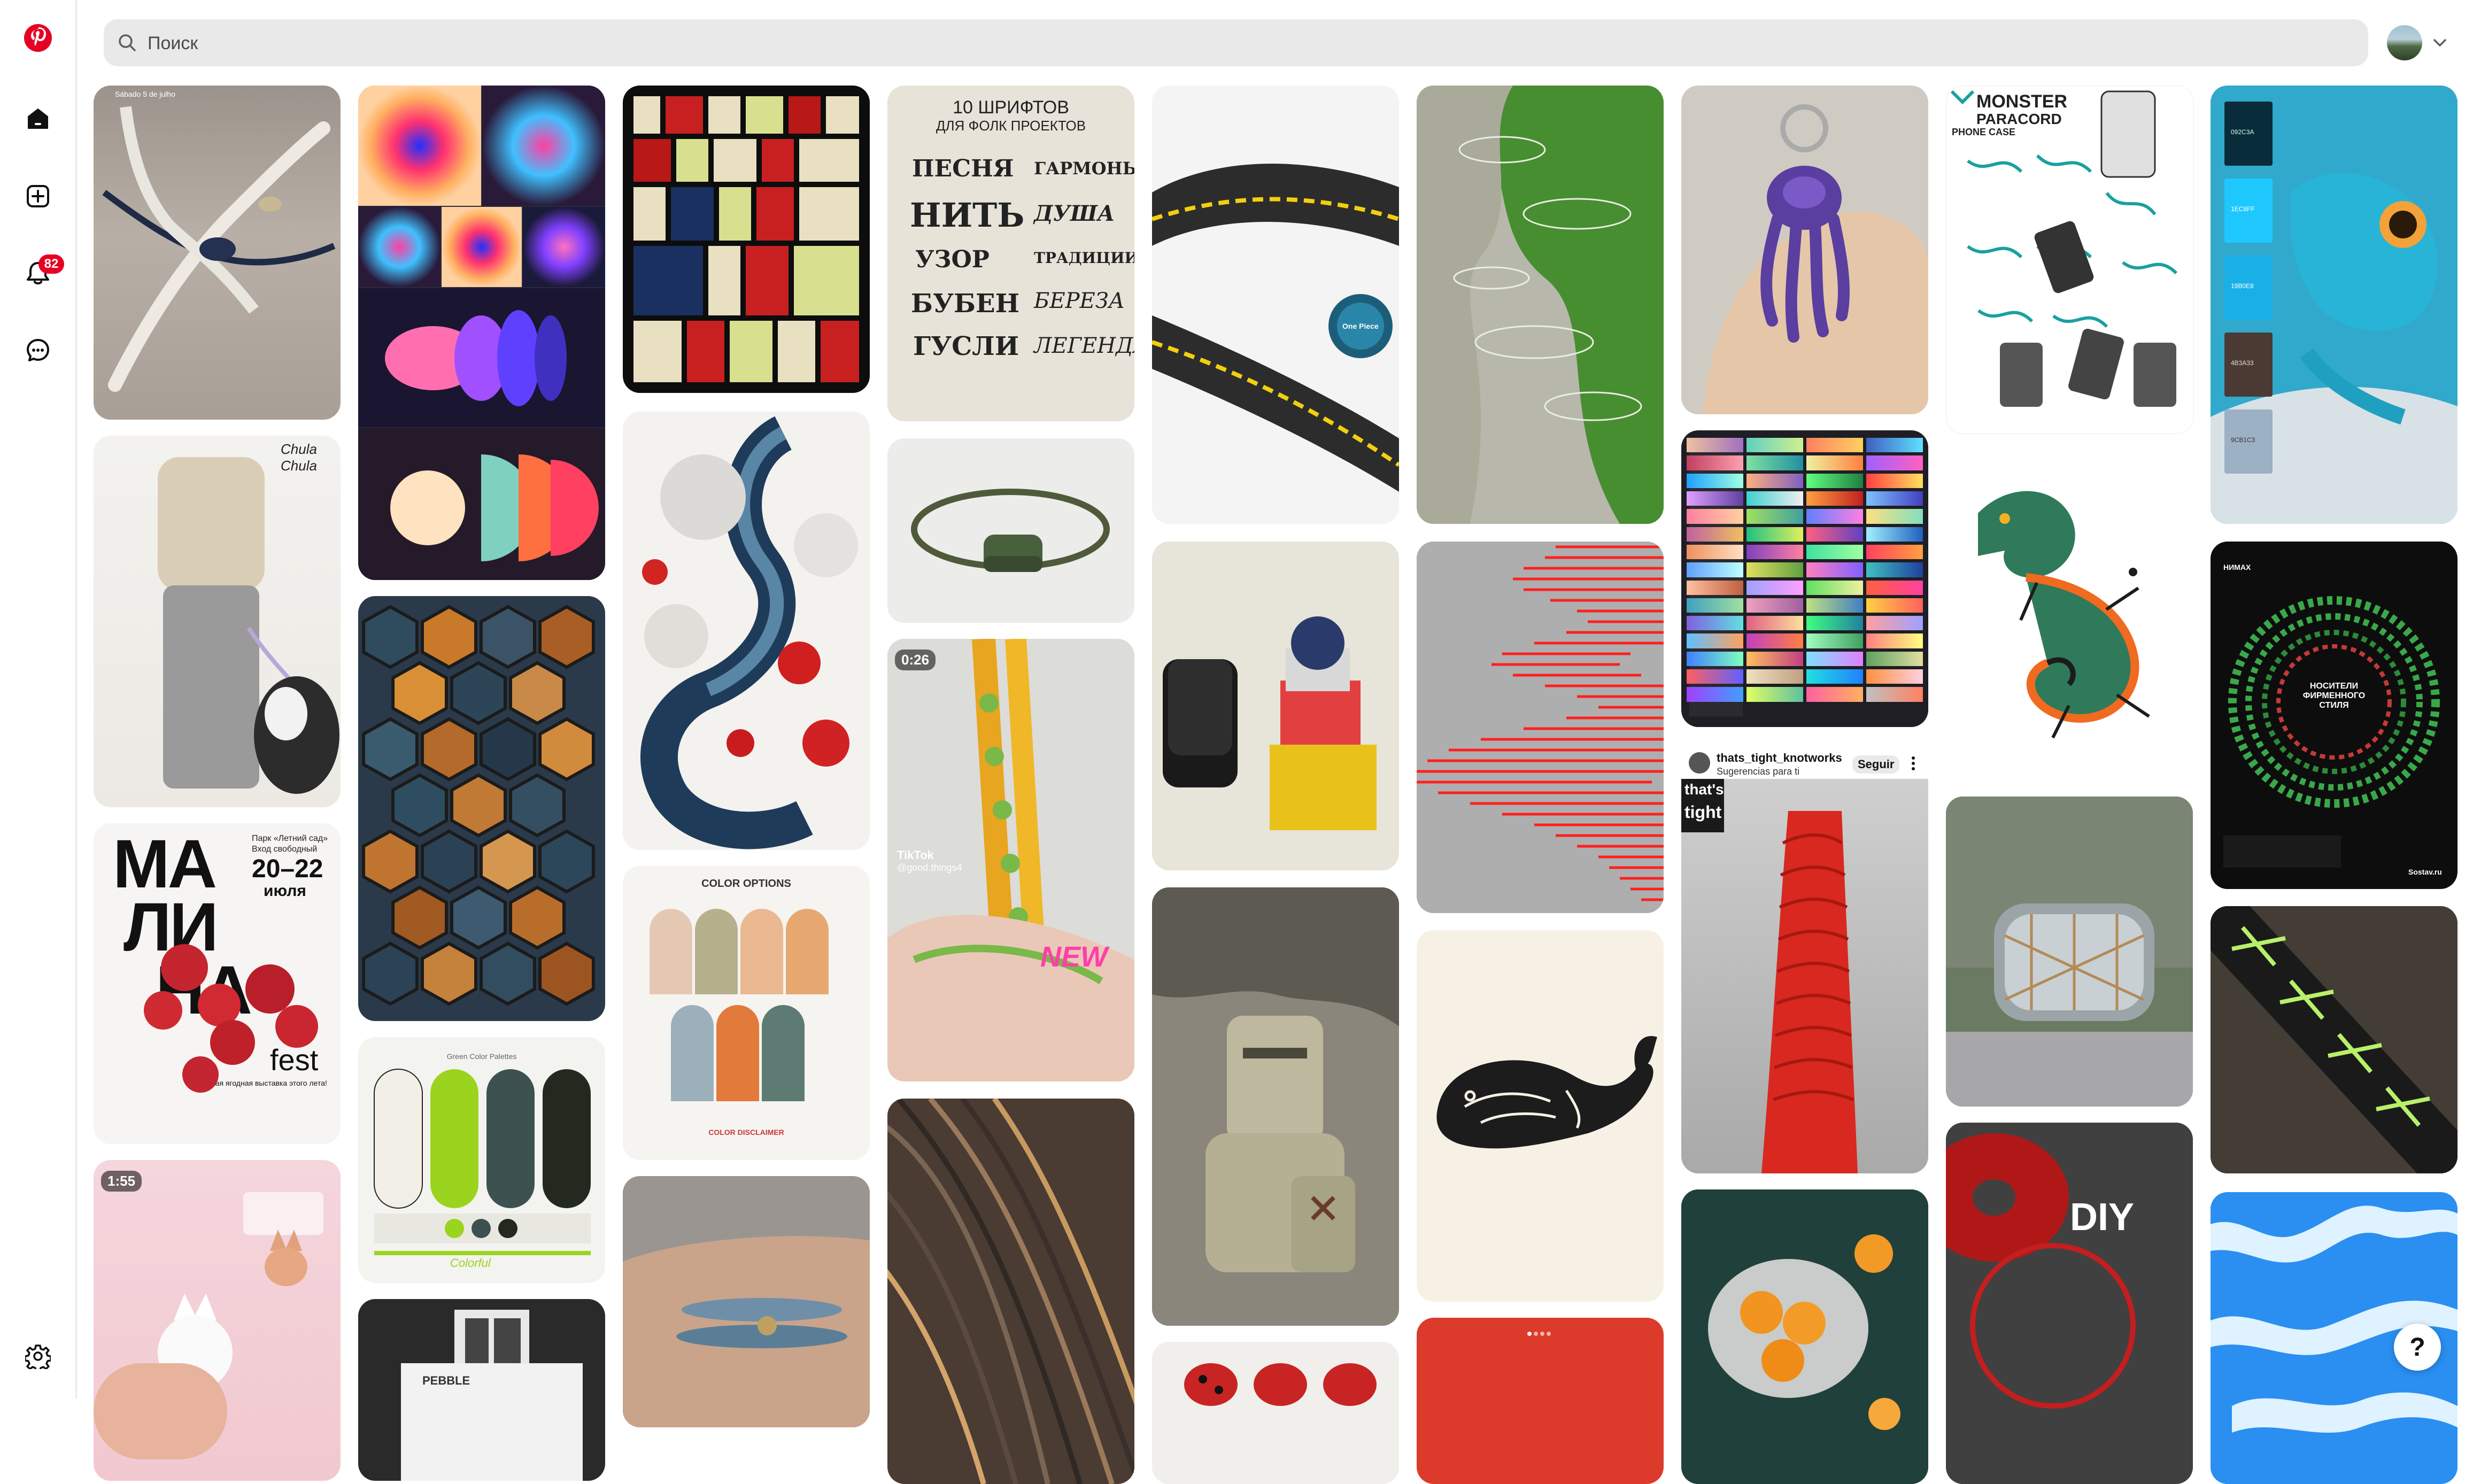  I want to click on pin-card: Green Color Palettes Colorful, so click(481, 1160).